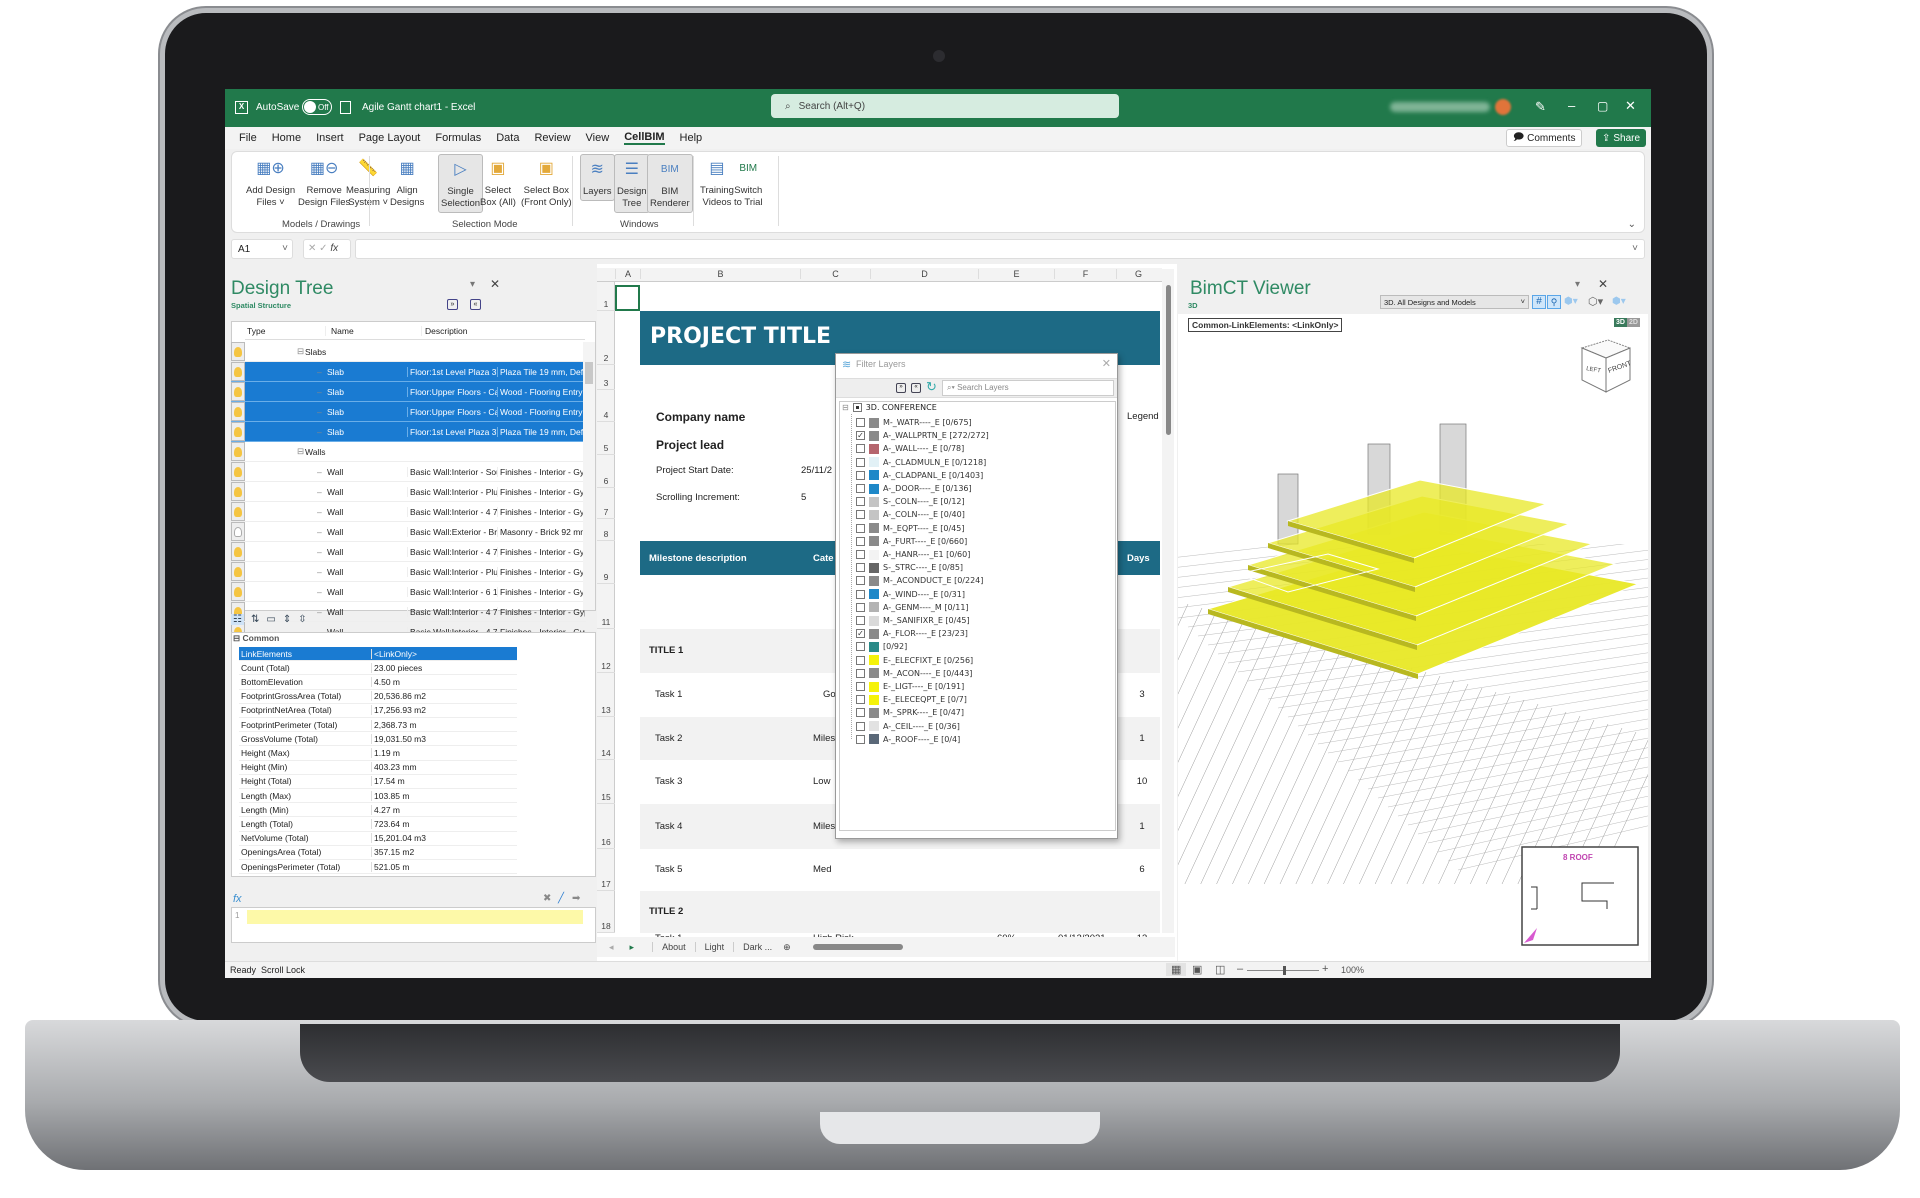  Describe the element at coordinates (1630, 106) in the screenshot. I see `close-icon: ✕` at that location.